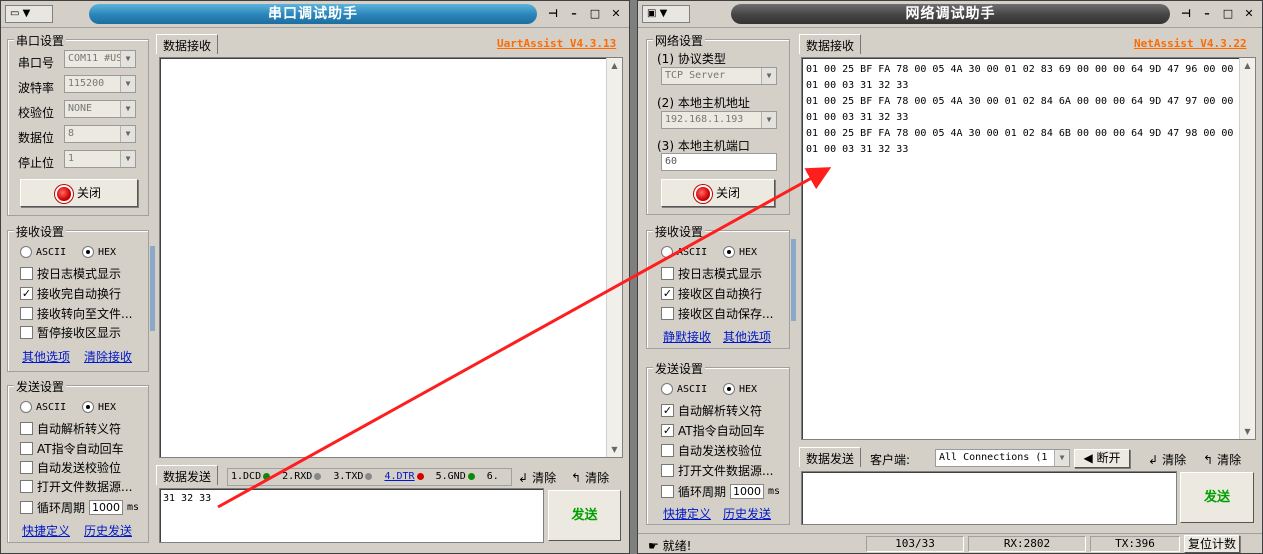 The image size is (1263, 554). Describe the element at coordinates (1135, 544) in the screenshot. I see `status-tx: TX:396` at that location.